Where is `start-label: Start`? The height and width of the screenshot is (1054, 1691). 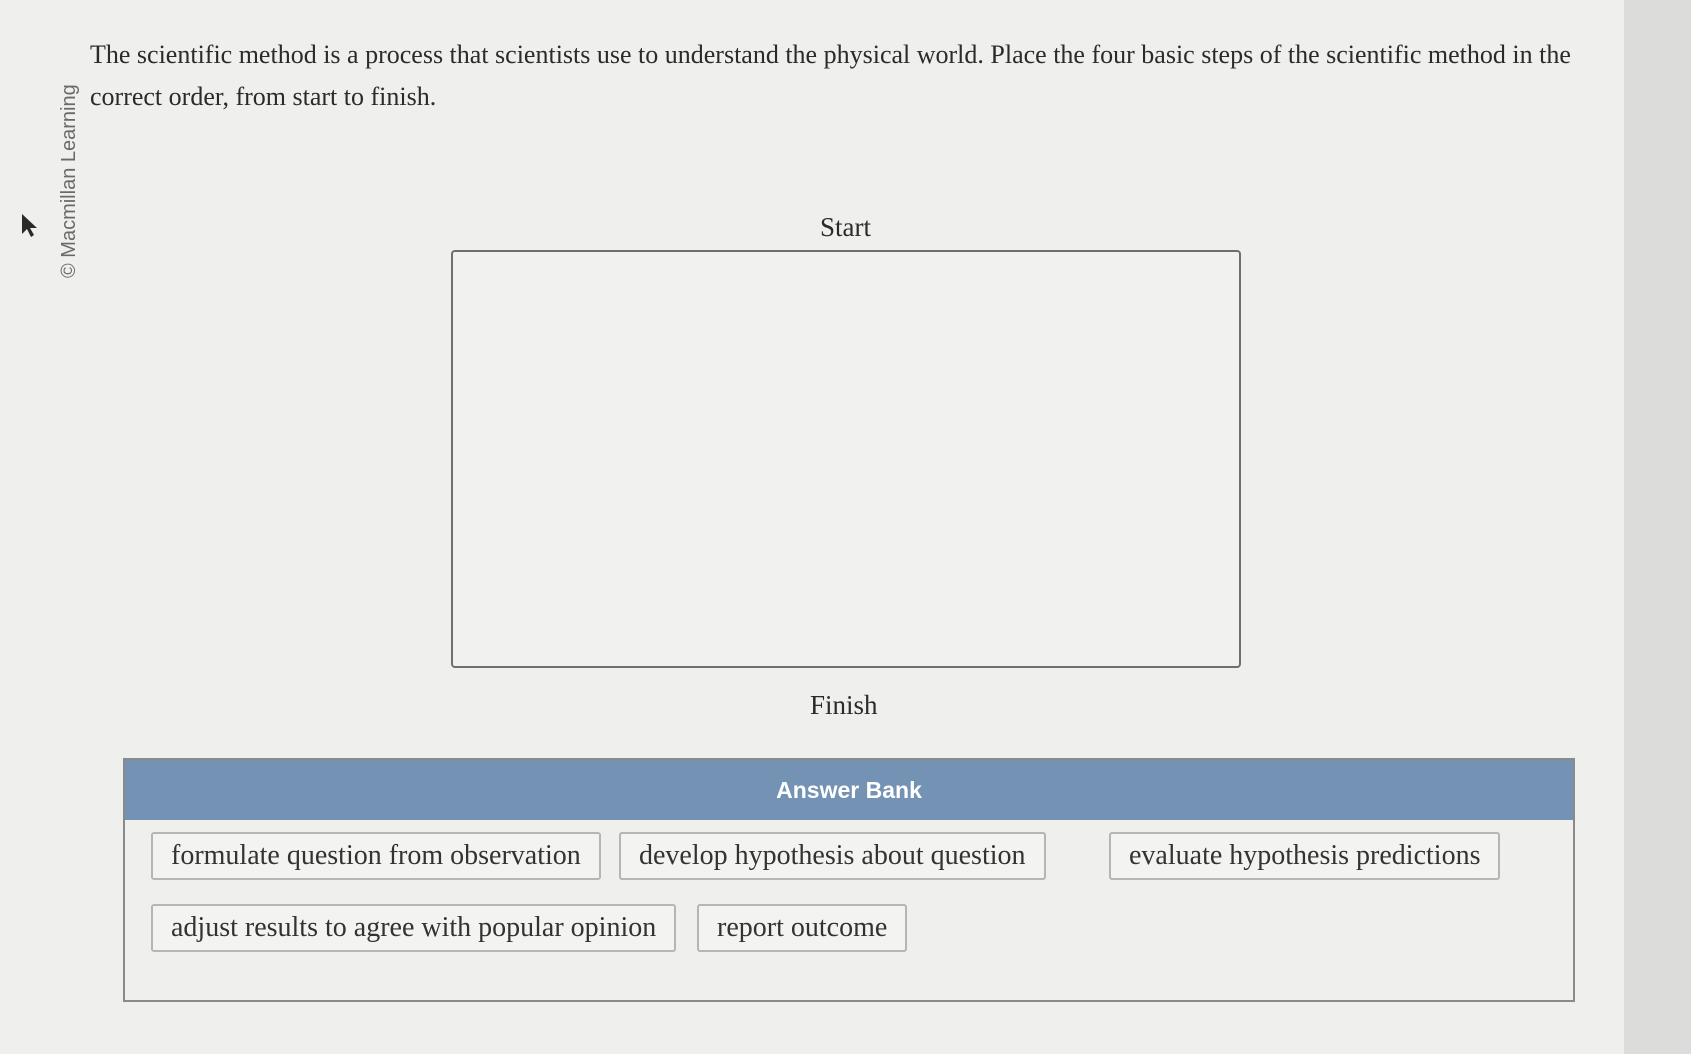
start-label: Start is located at coordinates (845, 227).